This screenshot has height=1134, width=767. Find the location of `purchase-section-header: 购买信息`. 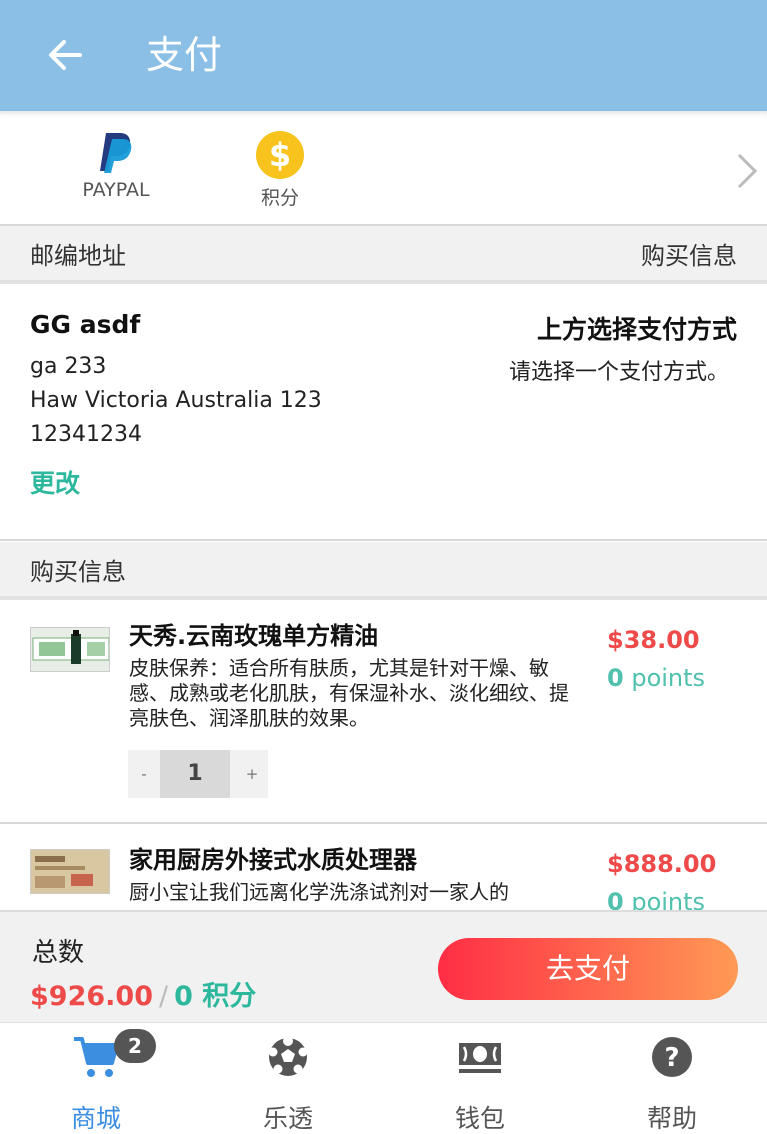

purchase-section-header: 购买信息 is located at coordinates (383, 571).